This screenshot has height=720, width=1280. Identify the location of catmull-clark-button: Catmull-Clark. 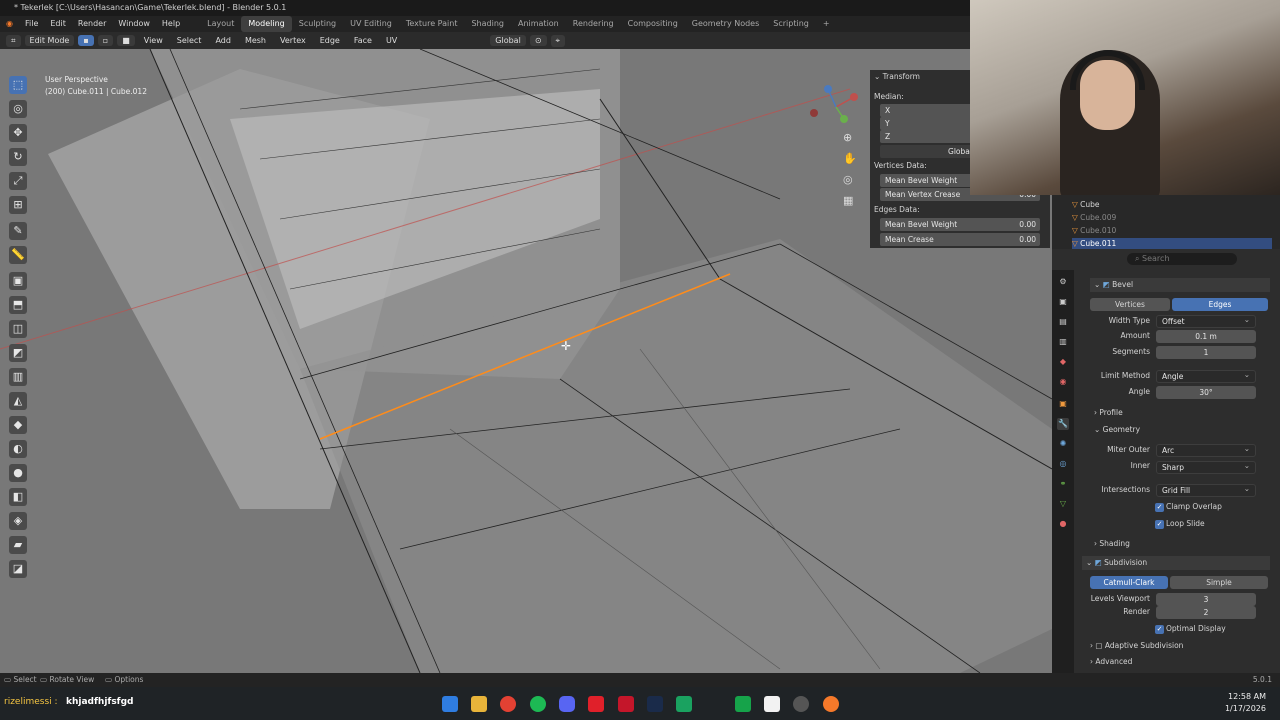
(1129, 582).